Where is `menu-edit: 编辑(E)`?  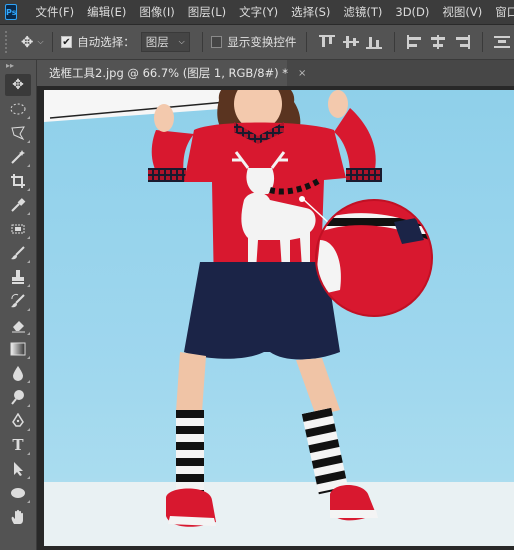
menu-edit: 编辑(E) is located at coordinates (106, 12).